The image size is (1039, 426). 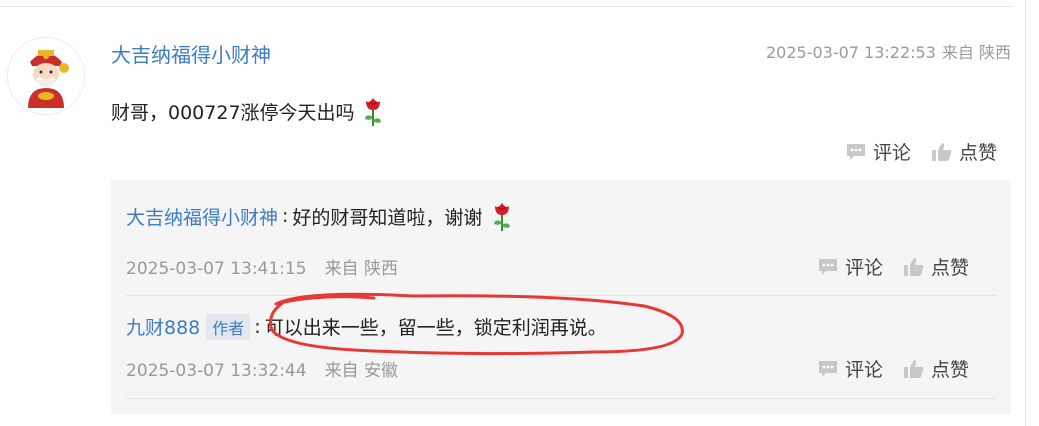 What do you see at coordinates (202, 216) in the screenshot?
I see `reply-author: 大吉纳福得小财神` at bounding box center [202, 216].